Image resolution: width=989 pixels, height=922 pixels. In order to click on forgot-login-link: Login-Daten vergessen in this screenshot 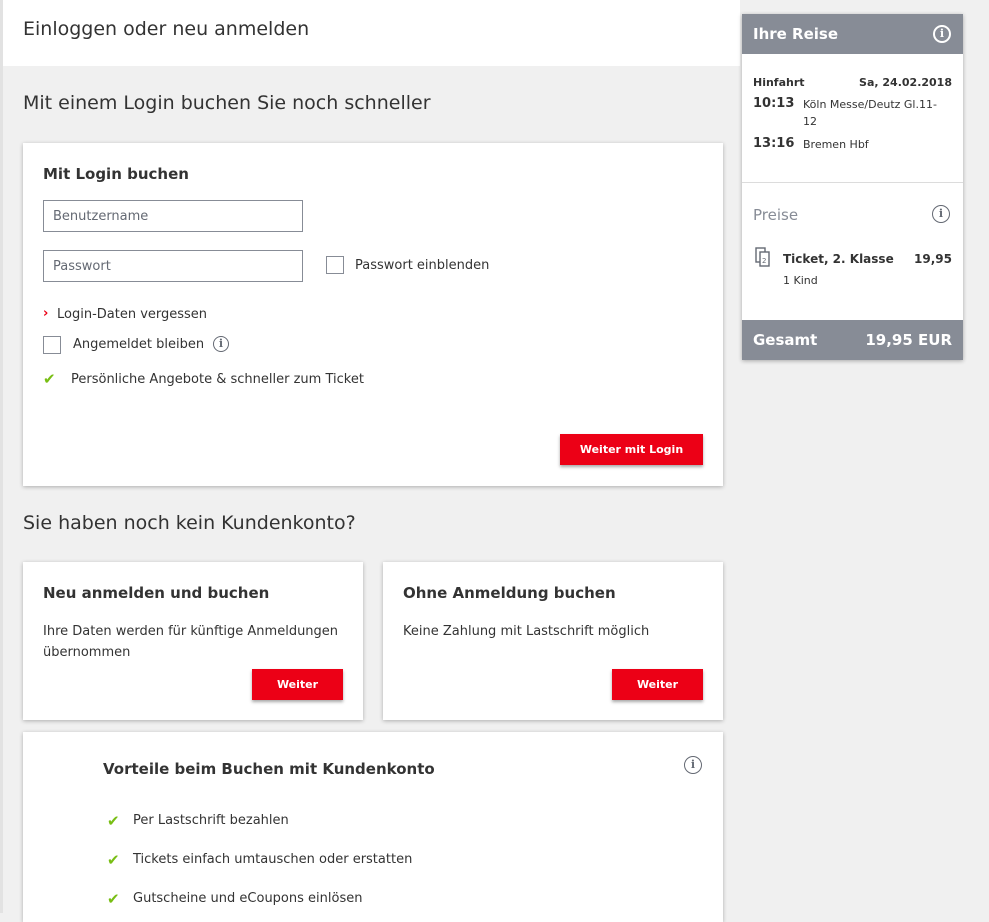, I will do `click(132, 314)`.